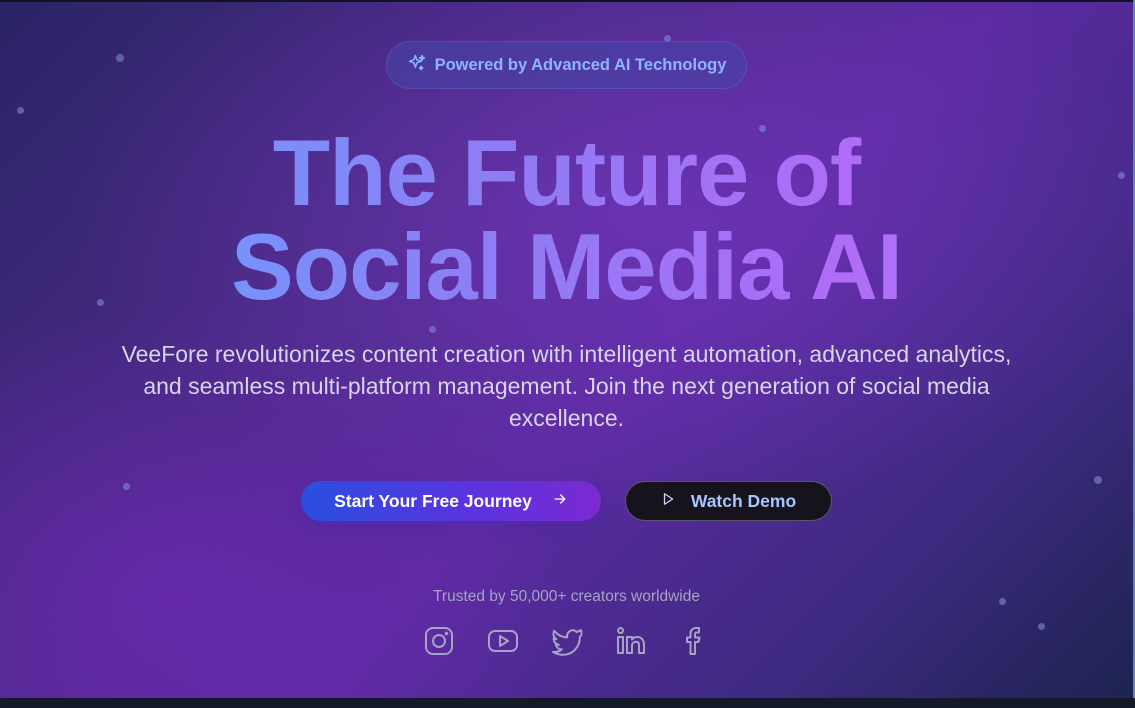  Describe the element at coordinates (631, 641) in the screenshot. I see `linkedin-icon` at that location.